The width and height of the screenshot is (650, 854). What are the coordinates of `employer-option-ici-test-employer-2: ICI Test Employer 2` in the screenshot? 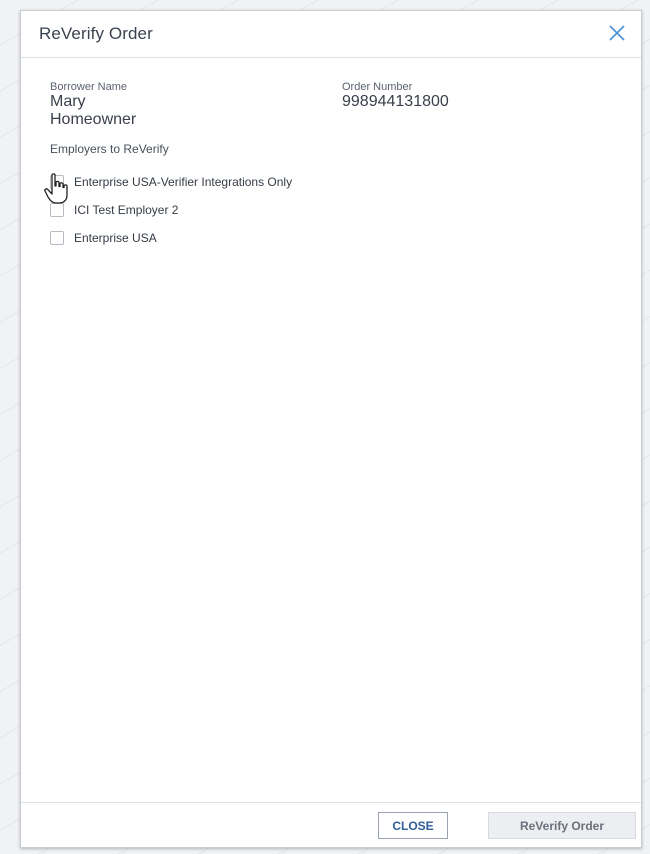 It's located at (171, 211).